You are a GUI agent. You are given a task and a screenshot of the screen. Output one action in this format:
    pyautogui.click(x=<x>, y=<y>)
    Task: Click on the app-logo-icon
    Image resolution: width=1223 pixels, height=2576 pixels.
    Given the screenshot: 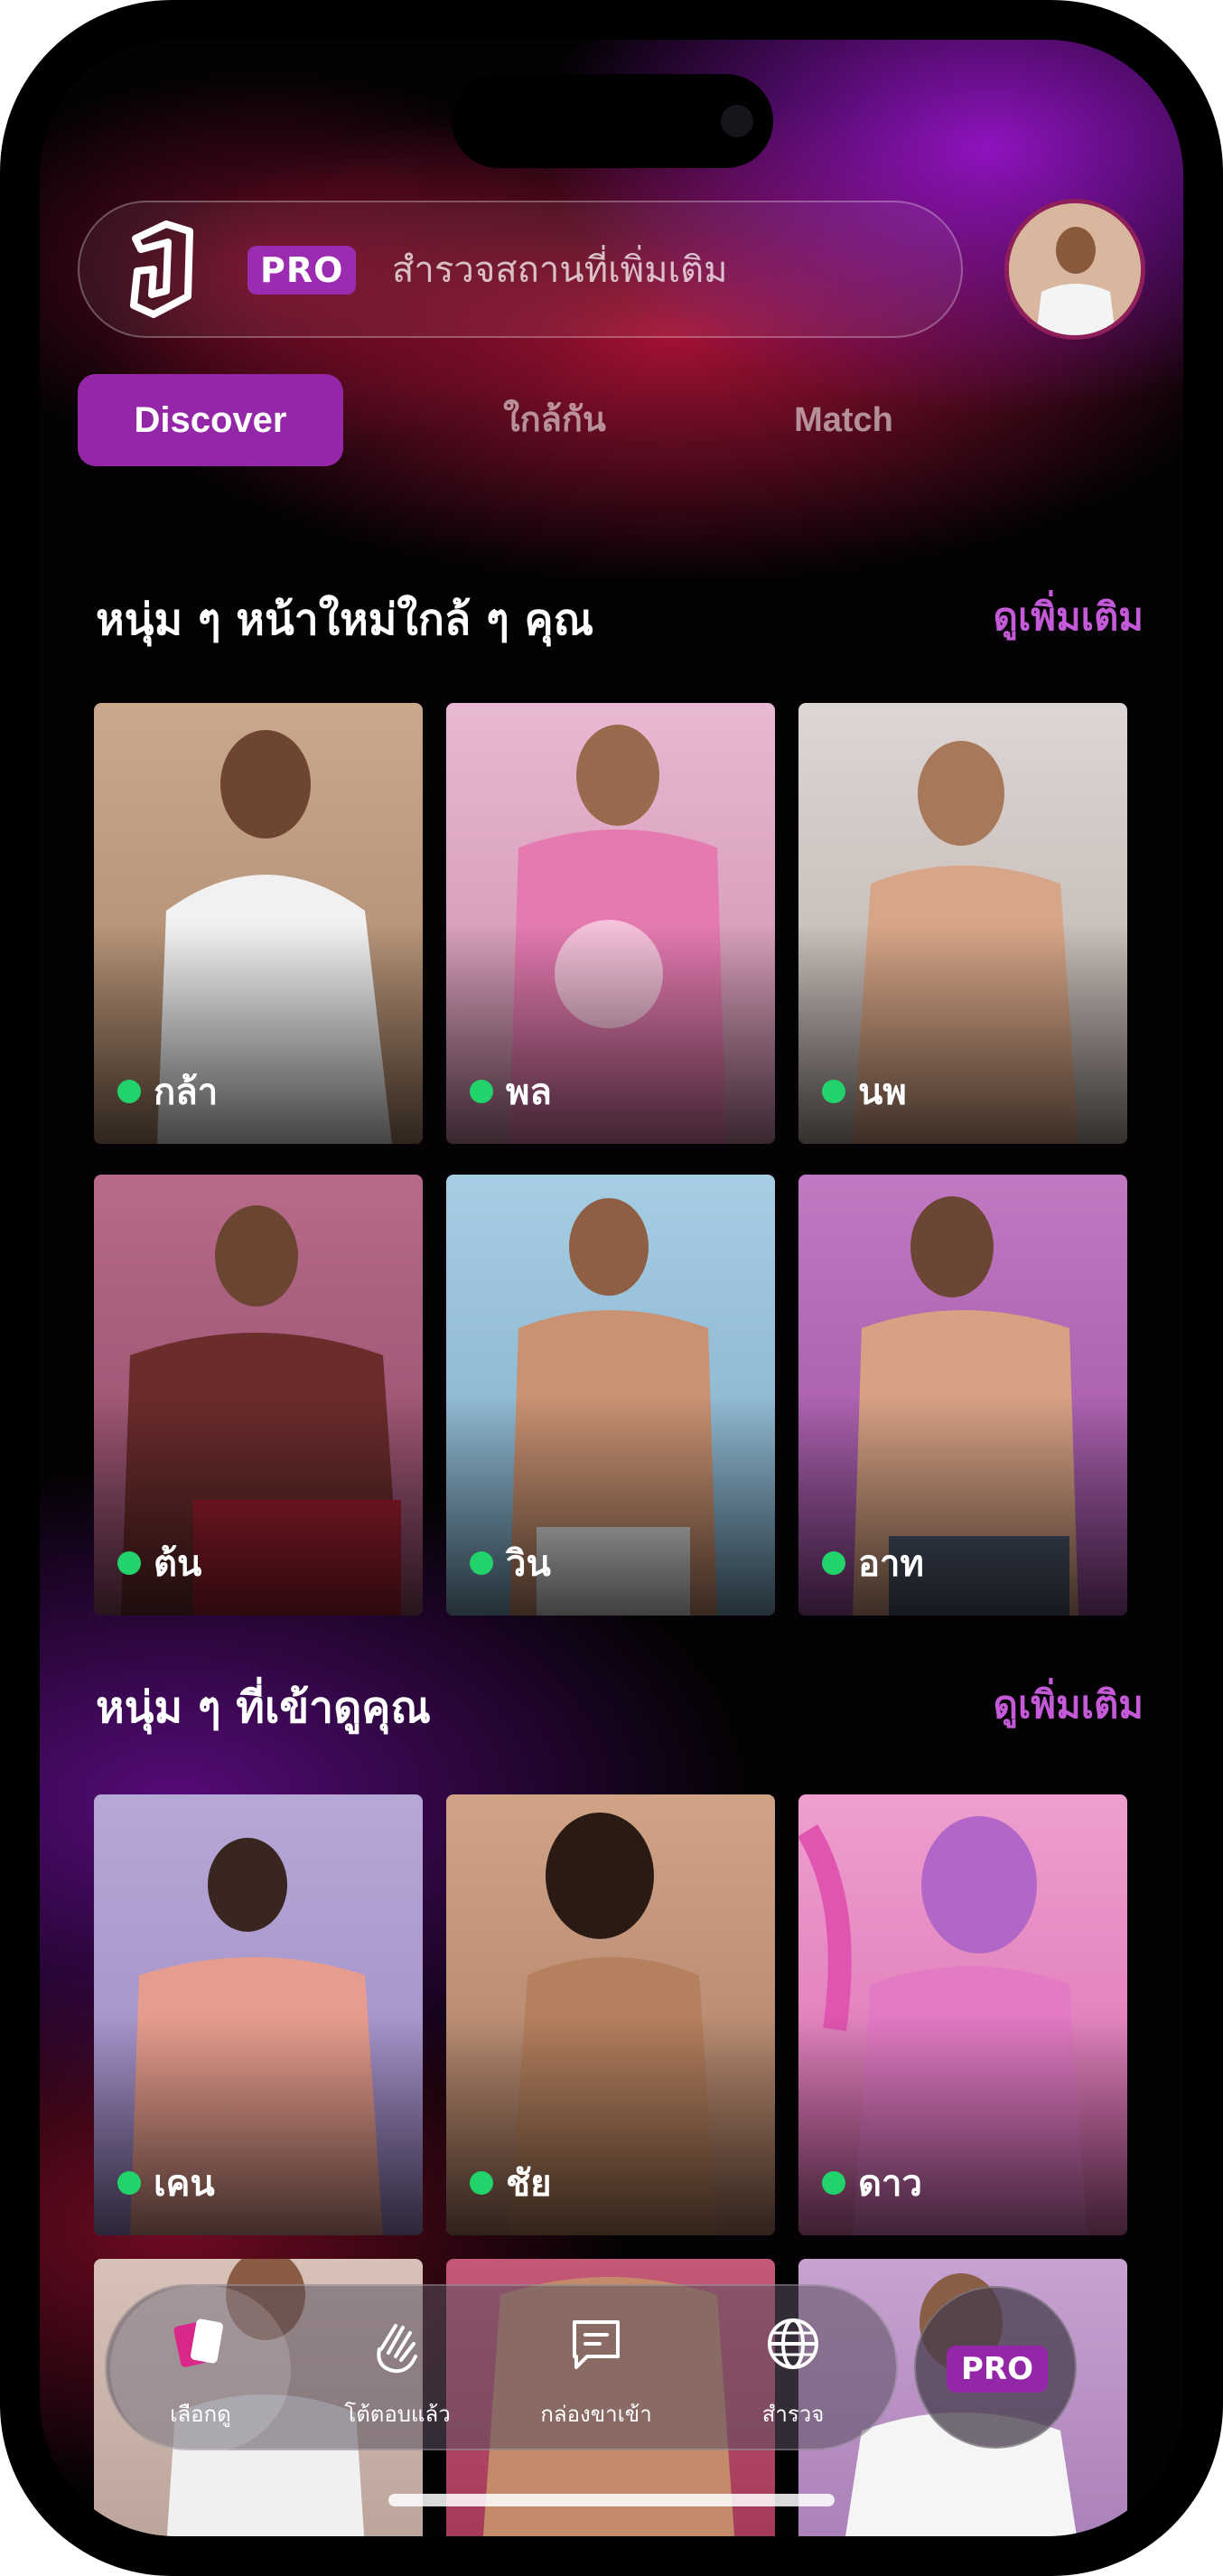 What is the action you would take?
    pyautogui.click(x=162, y=269)
    